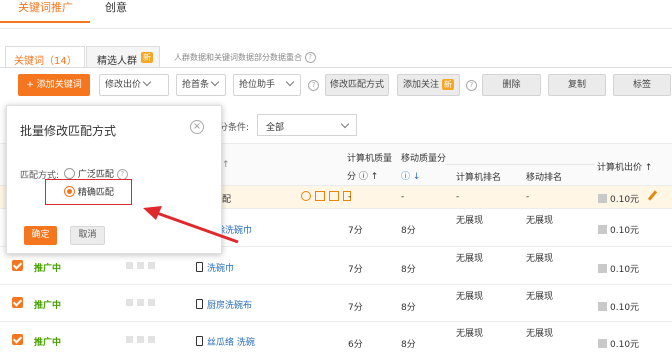 The image size is (672, 357). What do you see at coordinates (355, 345) in the screenshot?
I see `pc-quality: 6分` at bounding box center [355, 345].